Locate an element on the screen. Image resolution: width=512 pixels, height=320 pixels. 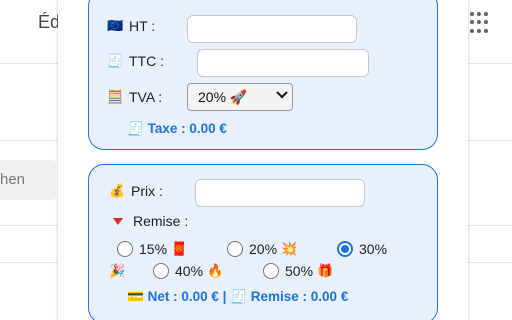
background-search-field: hen is located at coordinates (28, 180).